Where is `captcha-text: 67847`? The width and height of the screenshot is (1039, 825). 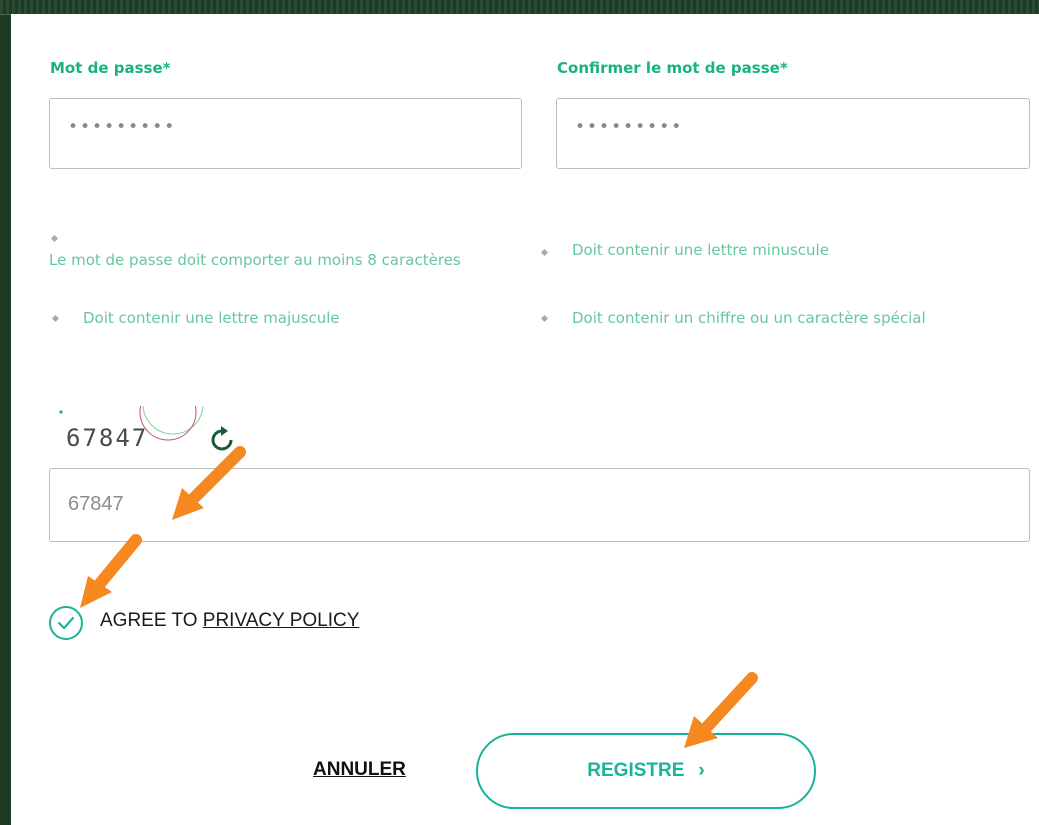
captcha-text: 67847 is located at coordinates (107, 438).